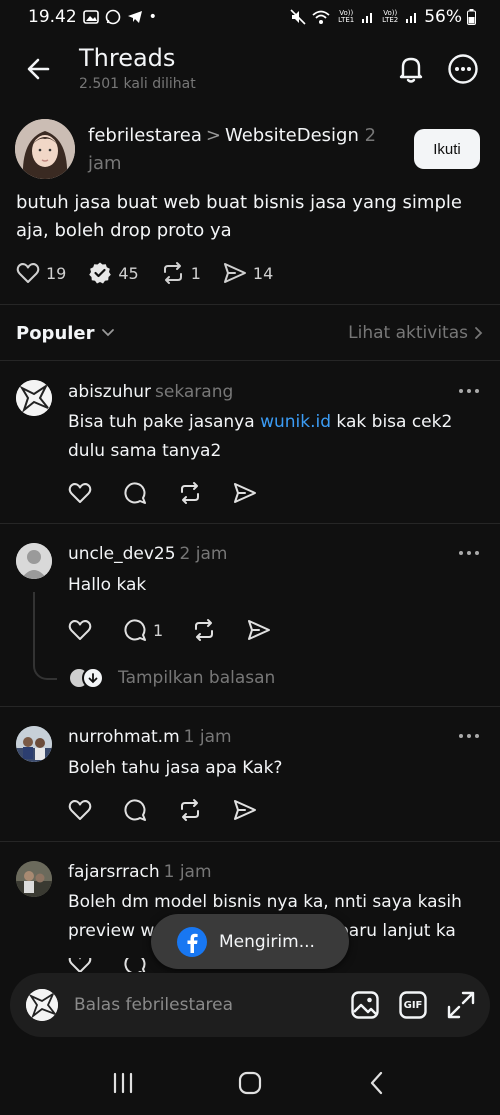  I want to click on view-activity-link: Lihat aktivitas, so click(416, 333).